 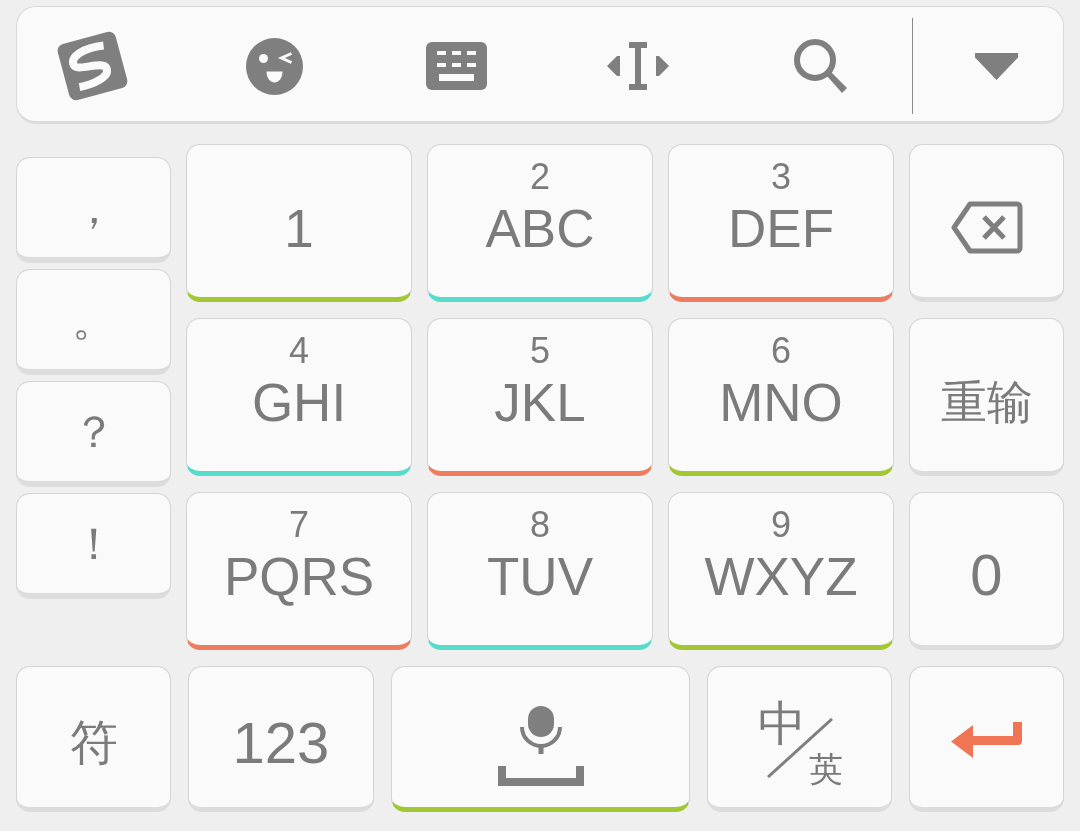 What do you see at coordinates (299, 571) in the screenshot?
I see `digit-key: 7 PQRS` at bounding box center [299, 571].